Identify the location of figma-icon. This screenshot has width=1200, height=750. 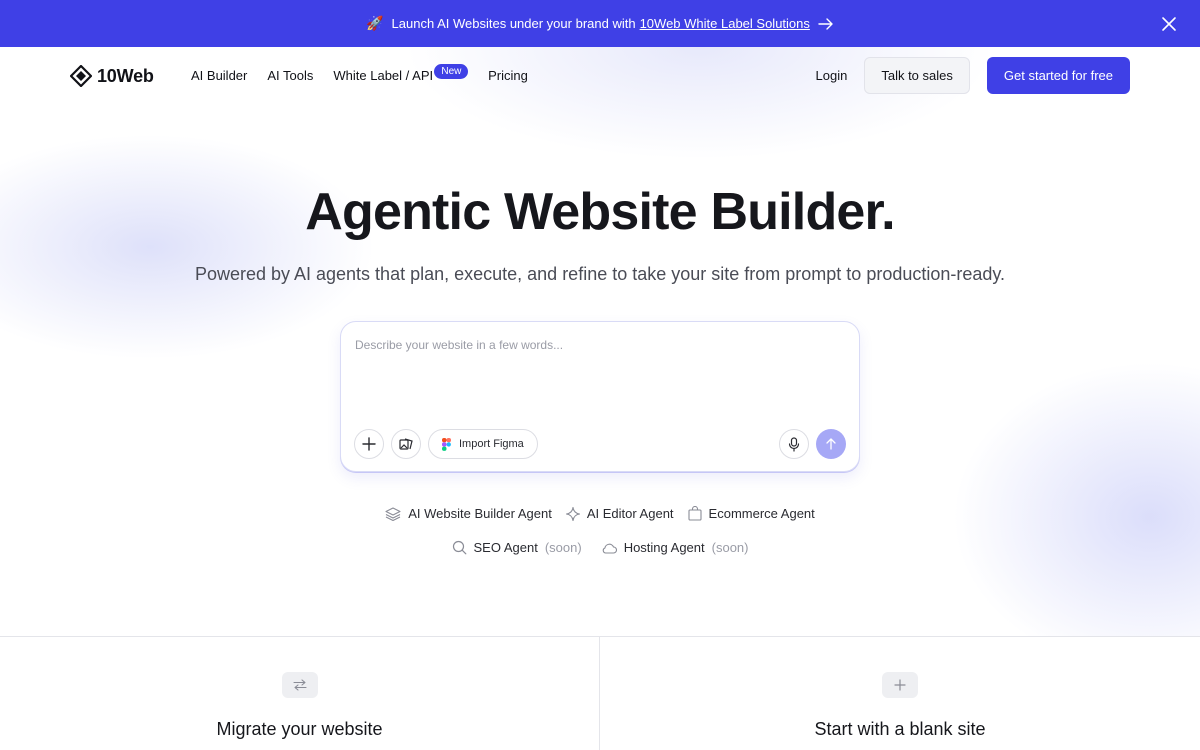
(446, 444).